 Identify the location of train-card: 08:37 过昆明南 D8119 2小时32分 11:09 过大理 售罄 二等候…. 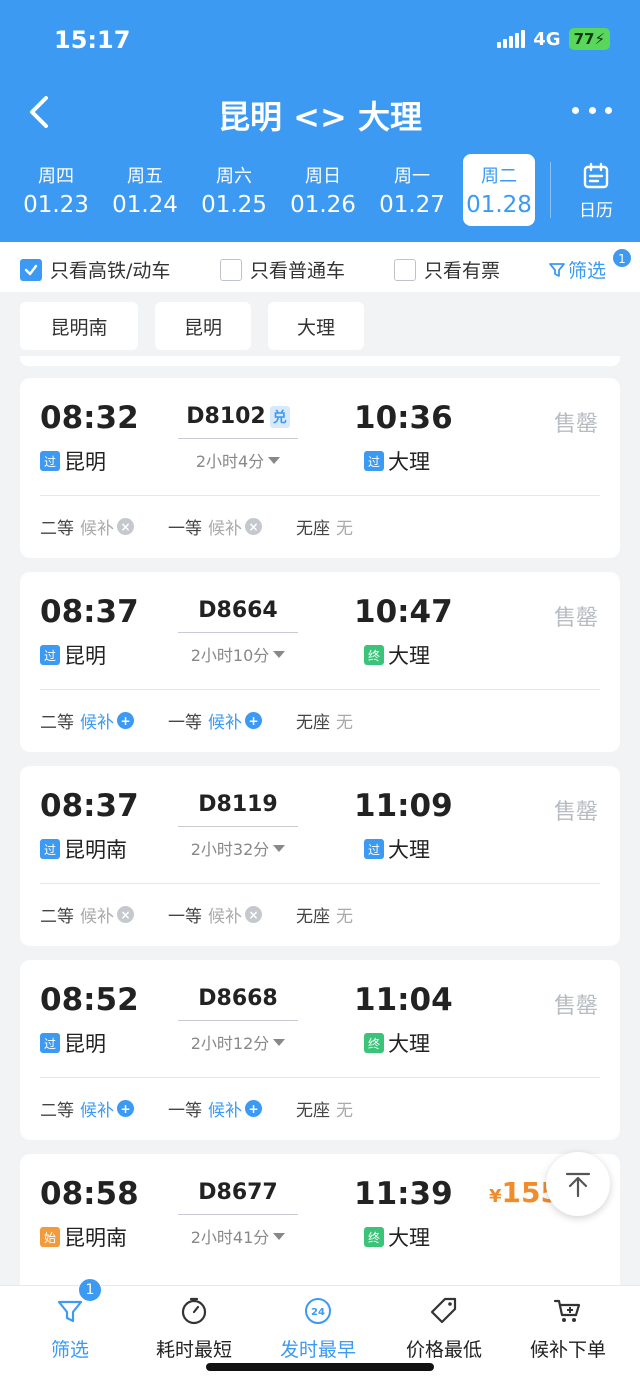
(320, 856).